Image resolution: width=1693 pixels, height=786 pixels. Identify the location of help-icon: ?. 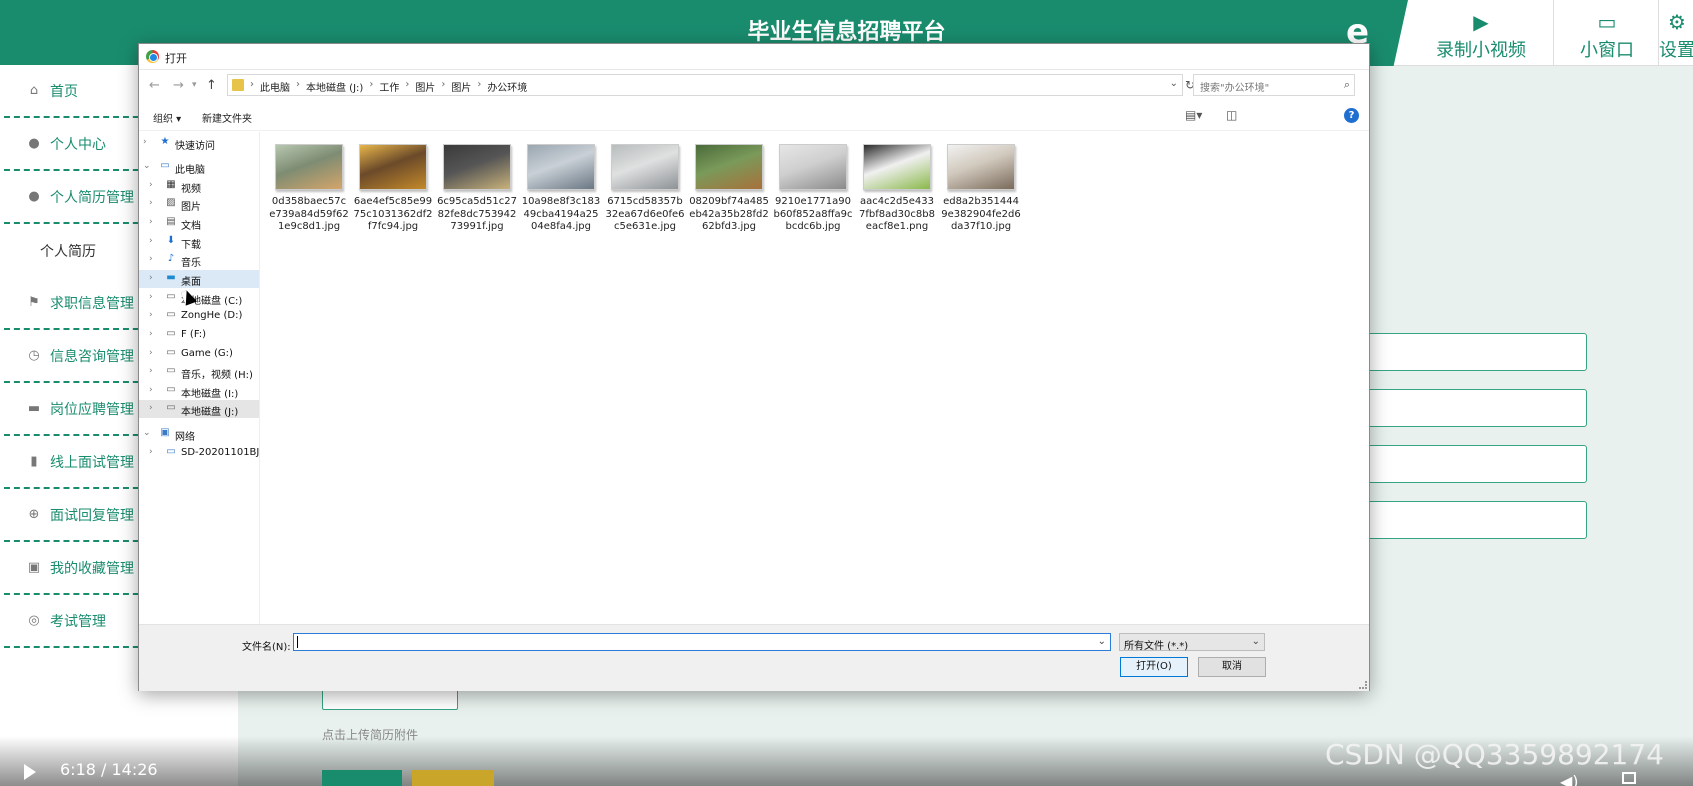
(1351, 115).